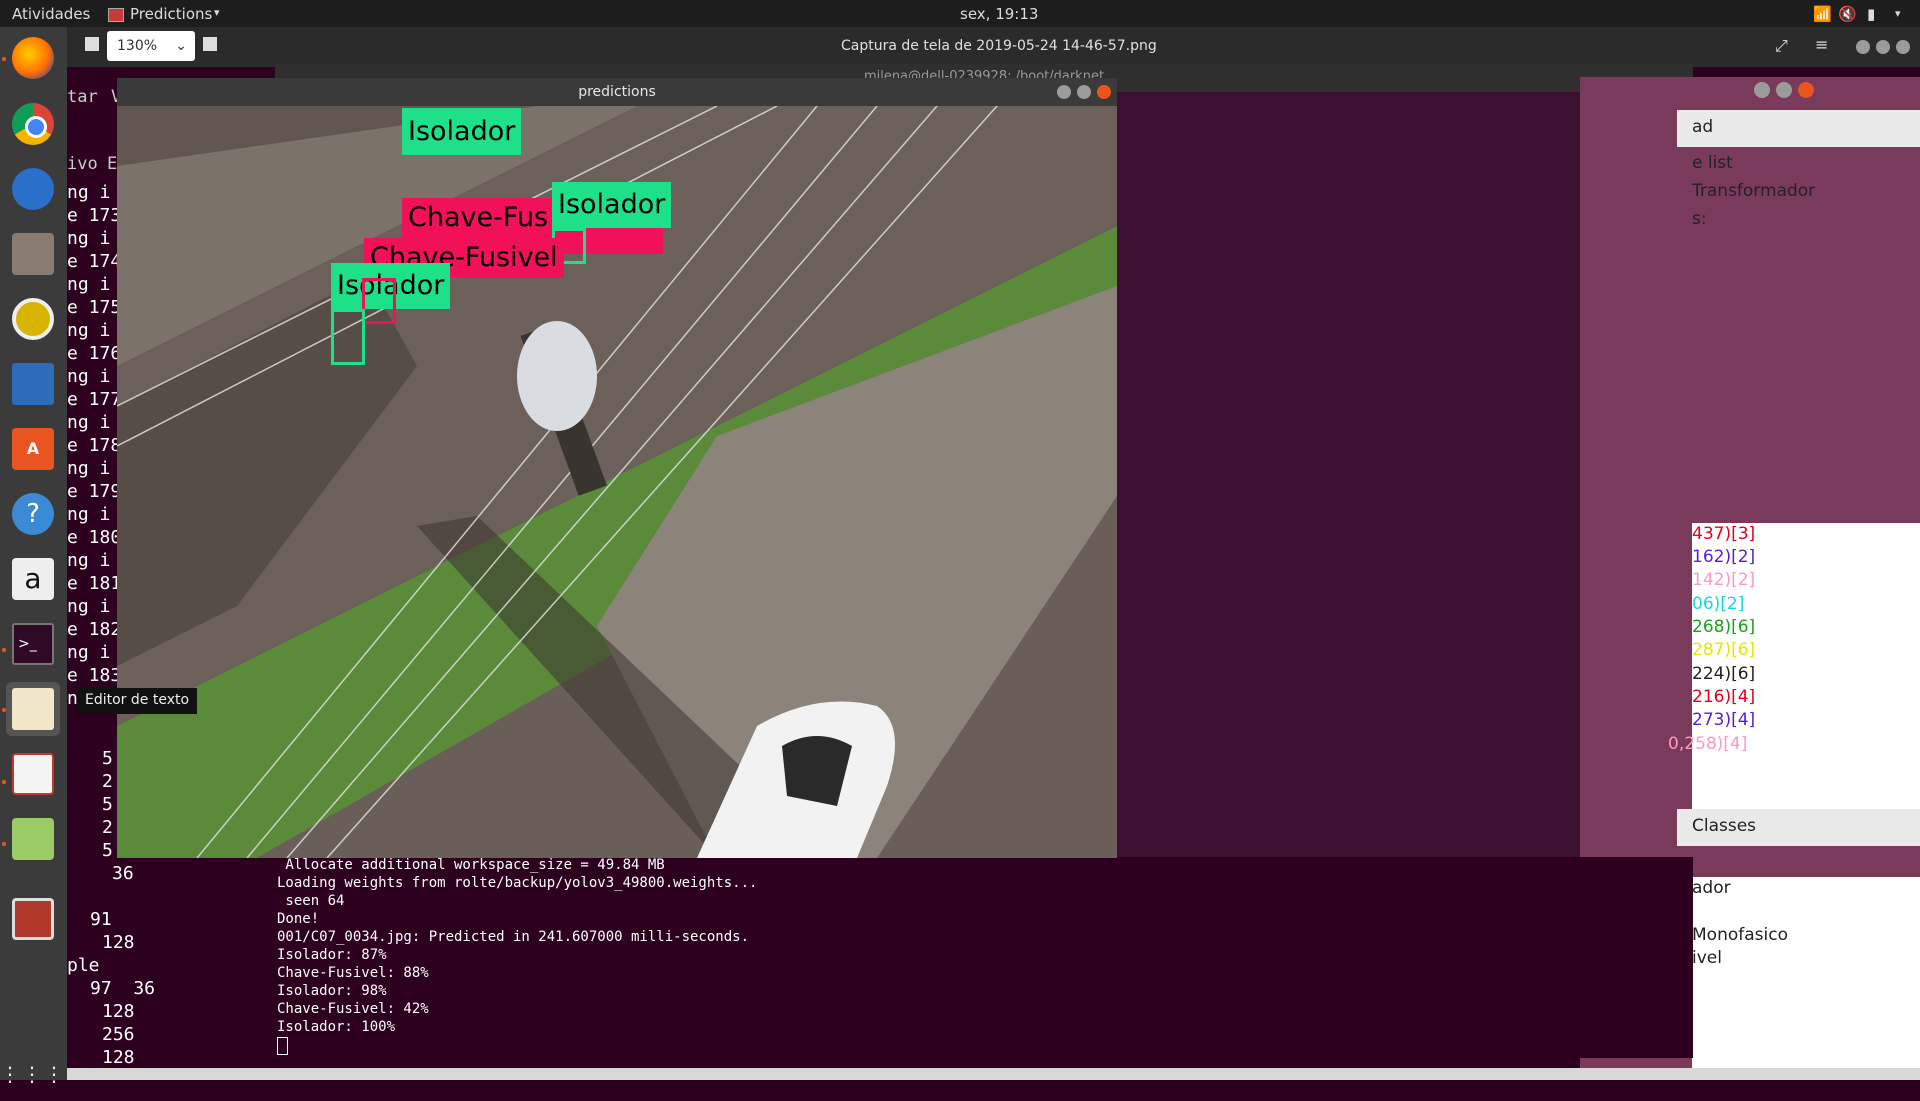  I want to click on rhythmbox-icon, so click(33, 319).